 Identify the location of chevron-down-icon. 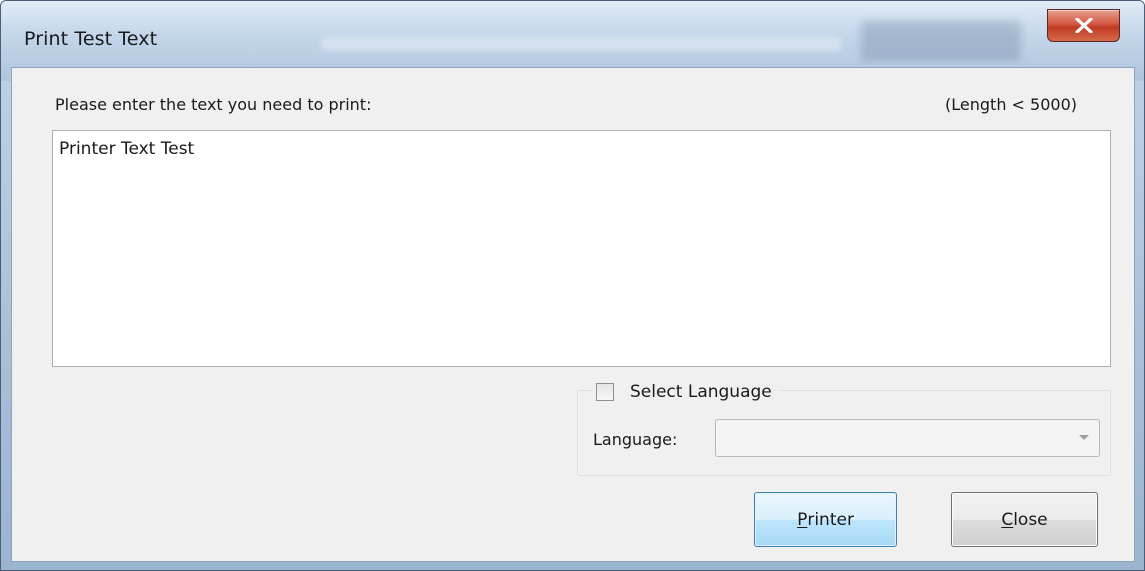
(1084, 437).